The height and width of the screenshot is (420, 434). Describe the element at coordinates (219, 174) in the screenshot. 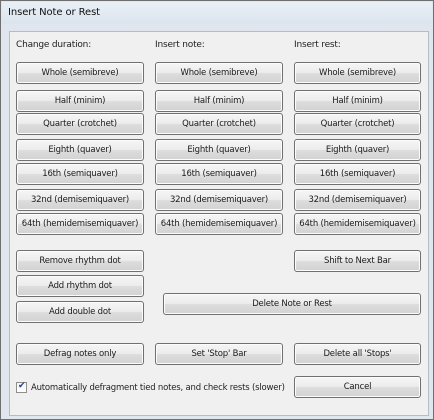

I see `insert-note-16th-button: 16th (semiquaver)` at that location.